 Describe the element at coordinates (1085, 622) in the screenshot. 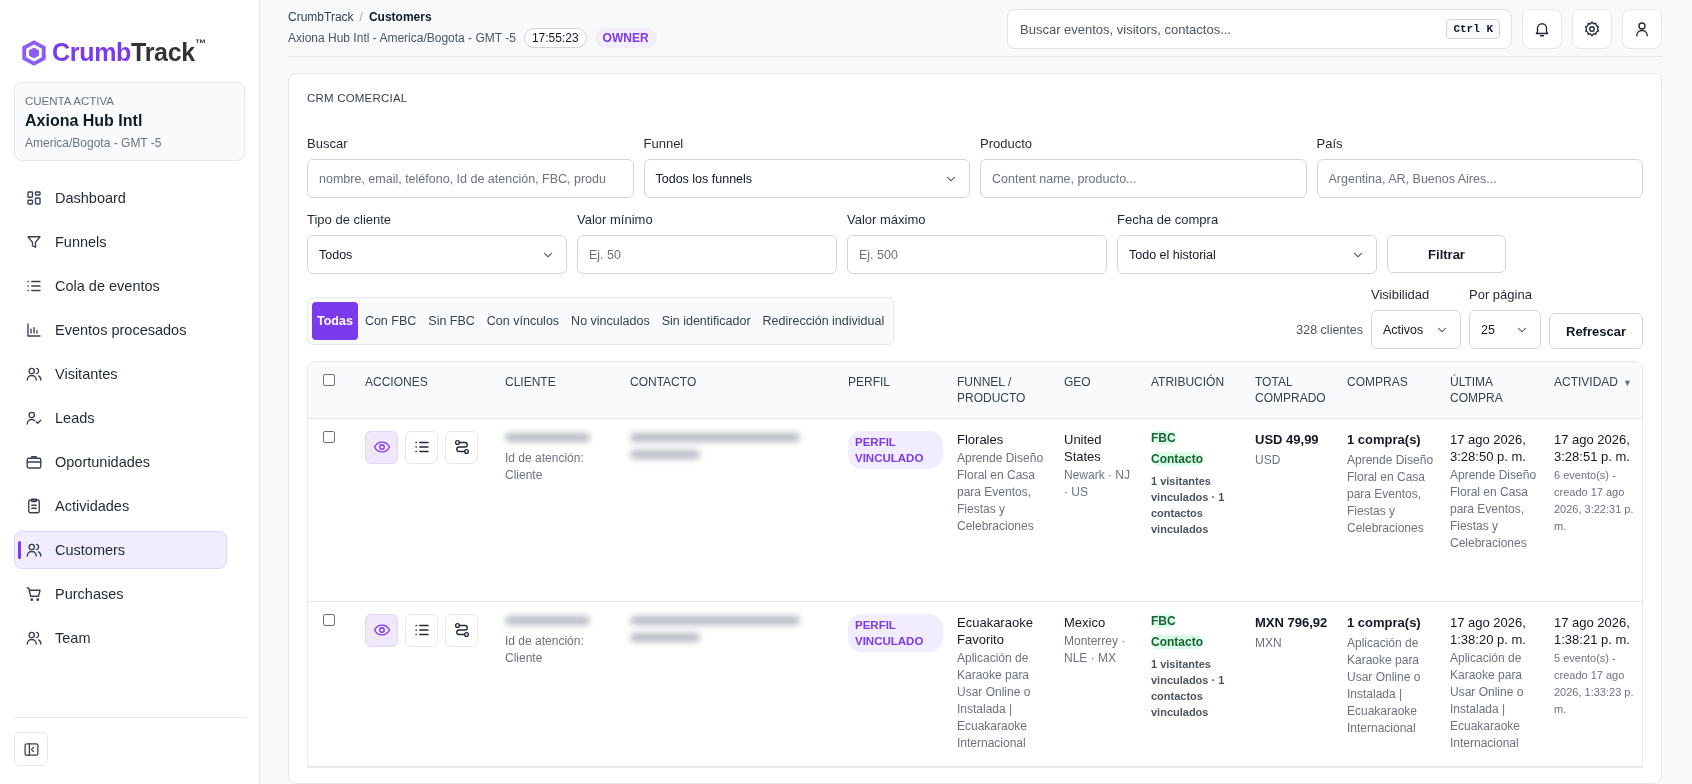

I see `country: Mexico` at that location.